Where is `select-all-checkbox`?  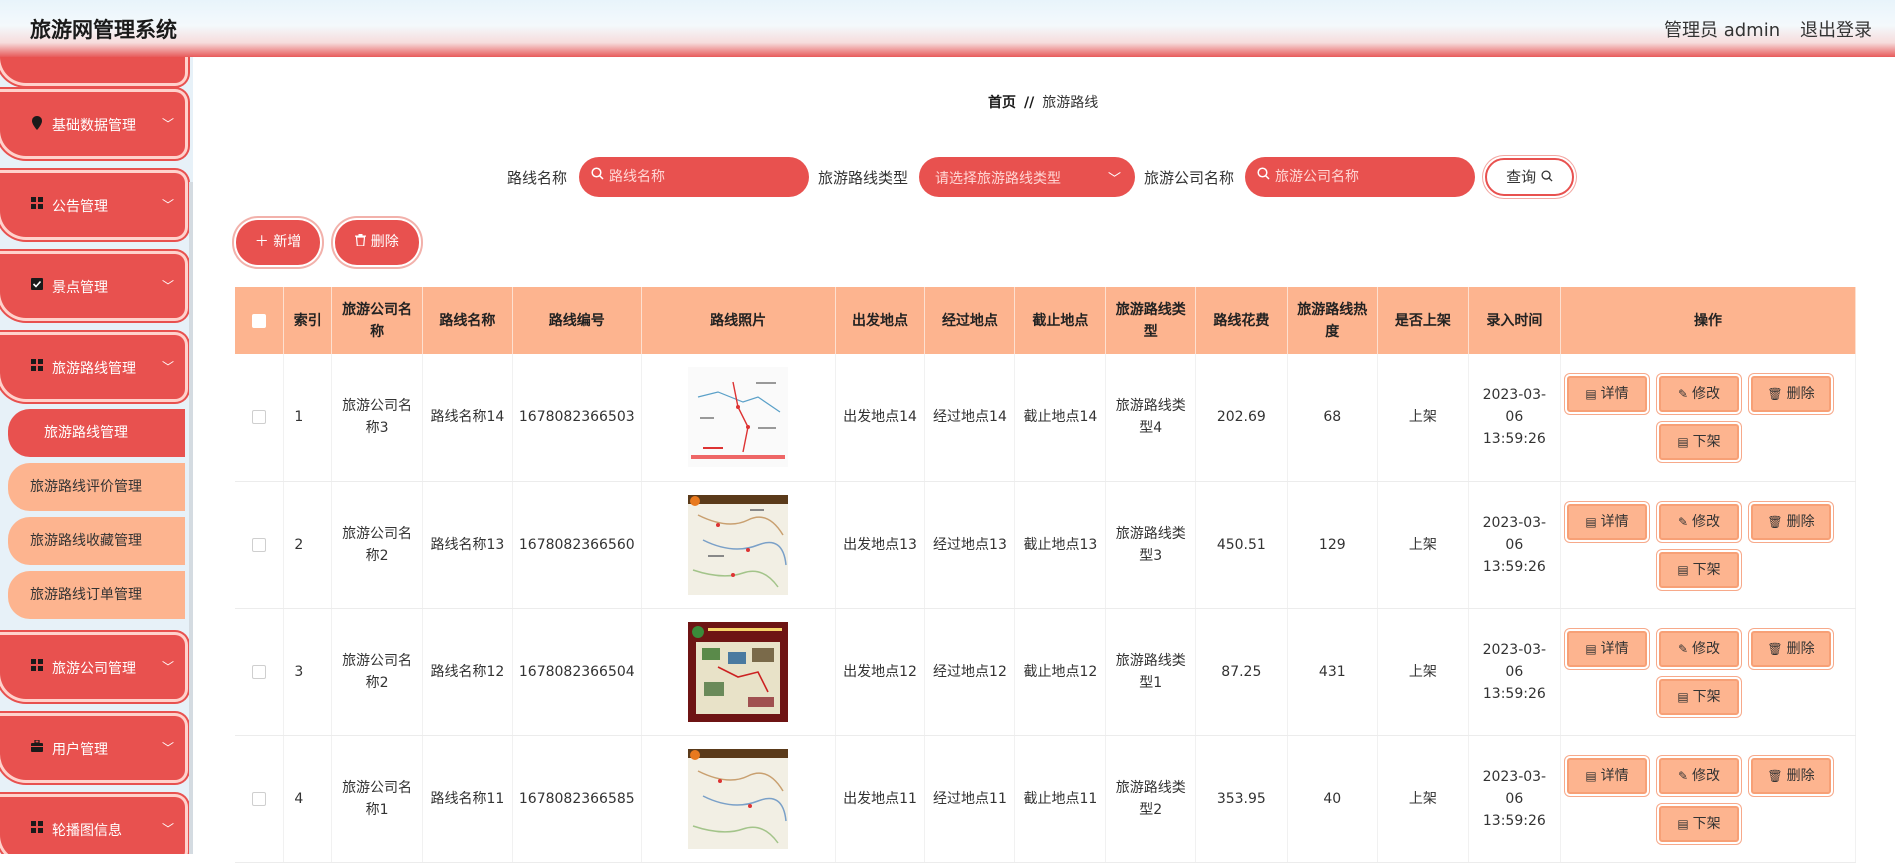 select-all-checkbox is located at coordinates (259, 320).